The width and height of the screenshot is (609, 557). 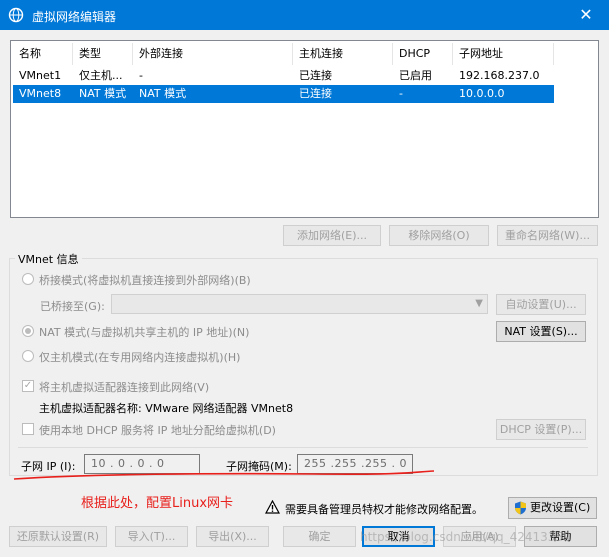 I want to click on cell-dhcp: 已启用, so click(x=415, y=75).